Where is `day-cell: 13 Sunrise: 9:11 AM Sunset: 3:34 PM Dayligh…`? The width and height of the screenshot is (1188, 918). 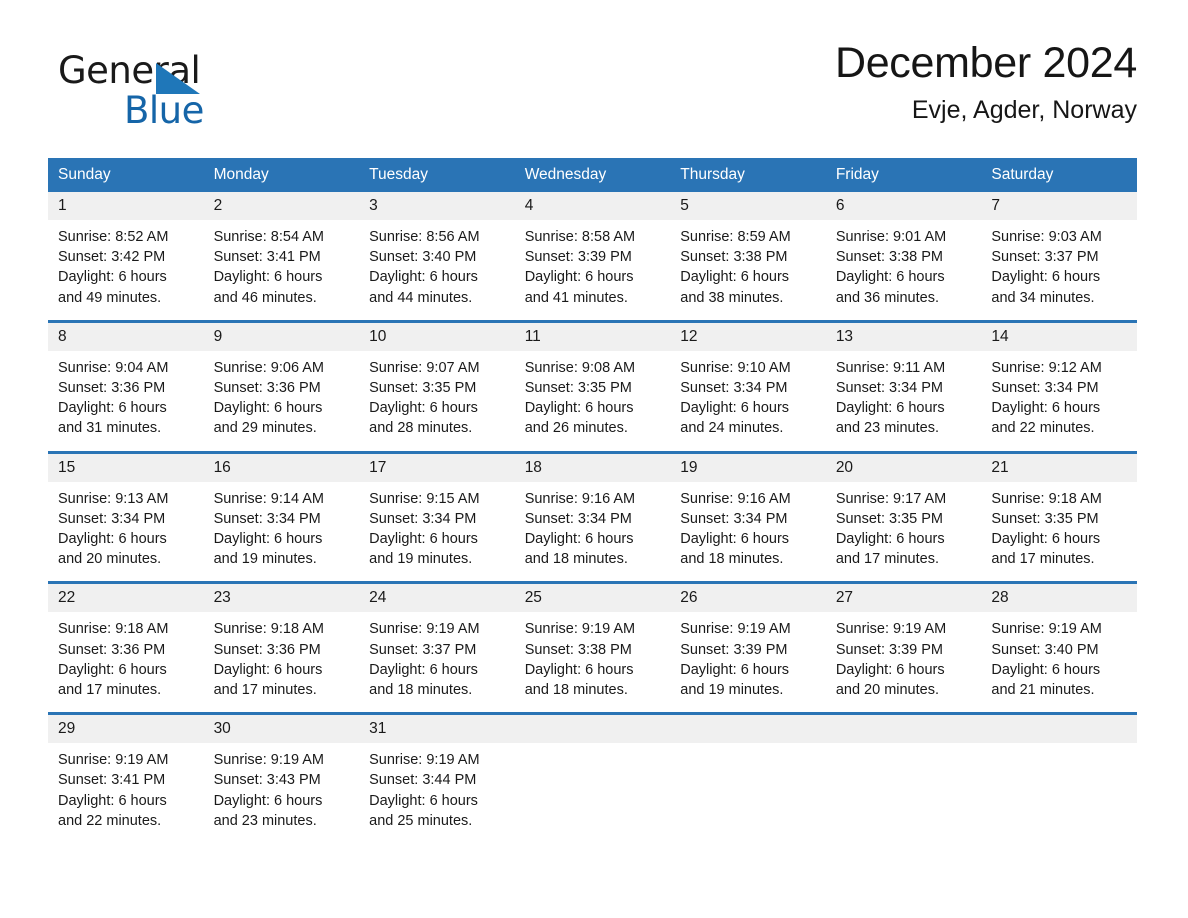
day-cell: 13 Sunrise: 9:11 AM Sunset: 3:34 PM Dayligh… is located at coordinates (903, 386).